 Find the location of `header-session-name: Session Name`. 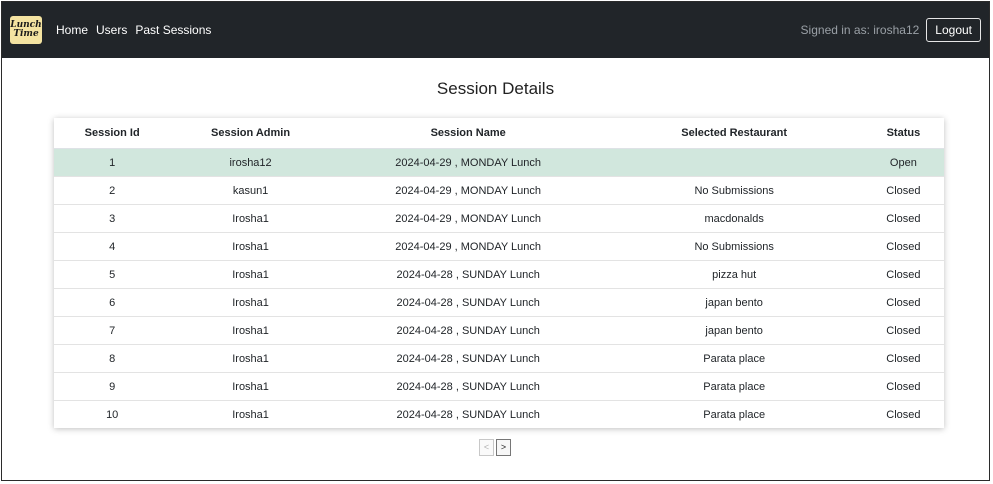

header-session-name: Session Name is located at coordinates (468, 133).